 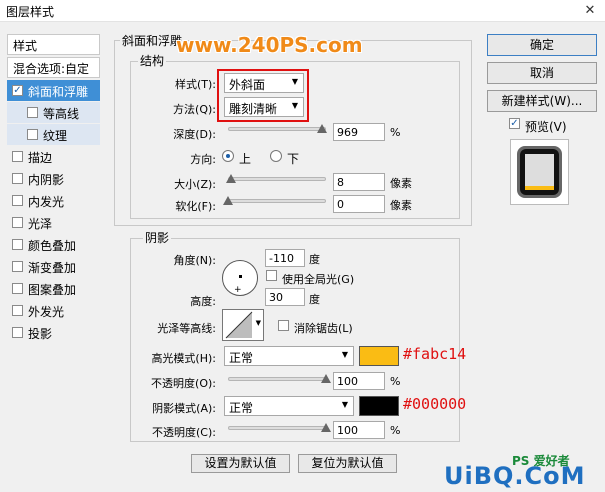 I want to click on style-list-item-label: 图案叠加, so click(x=52, y=290).